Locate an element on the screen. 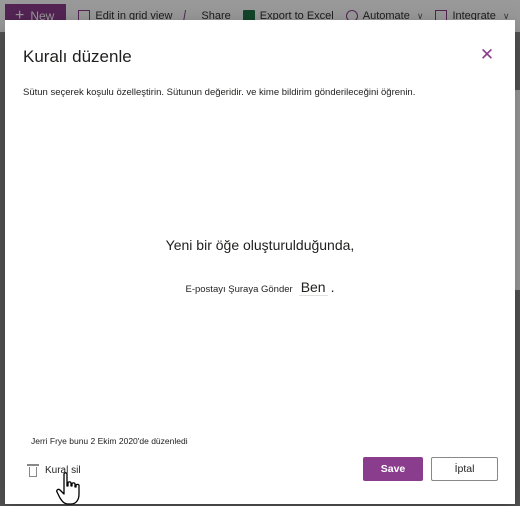 Image resolution: width=520 pixels, height=506 pixels. hand-cursor-icon is located at coordinates (68, 488).